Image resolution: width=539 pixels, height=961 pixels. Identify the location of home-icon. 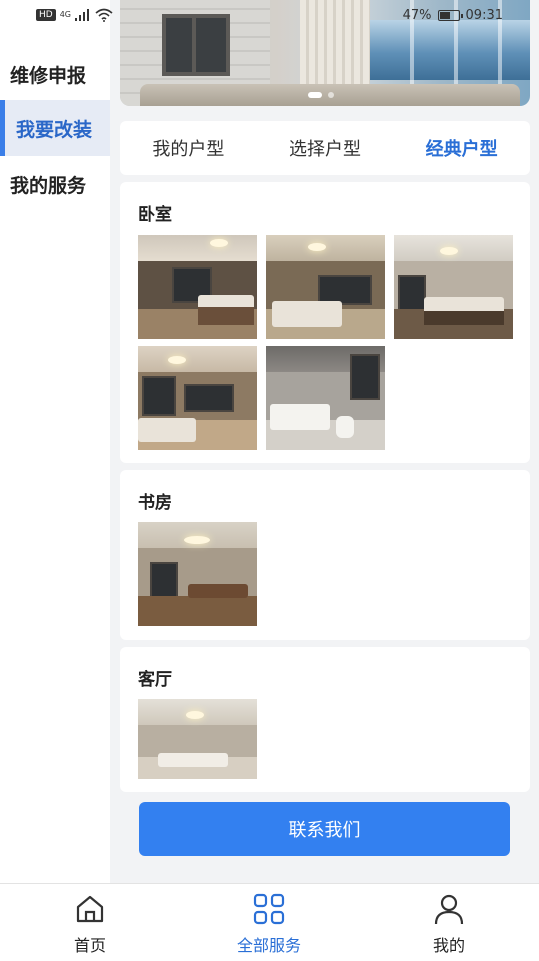
(90, 909).